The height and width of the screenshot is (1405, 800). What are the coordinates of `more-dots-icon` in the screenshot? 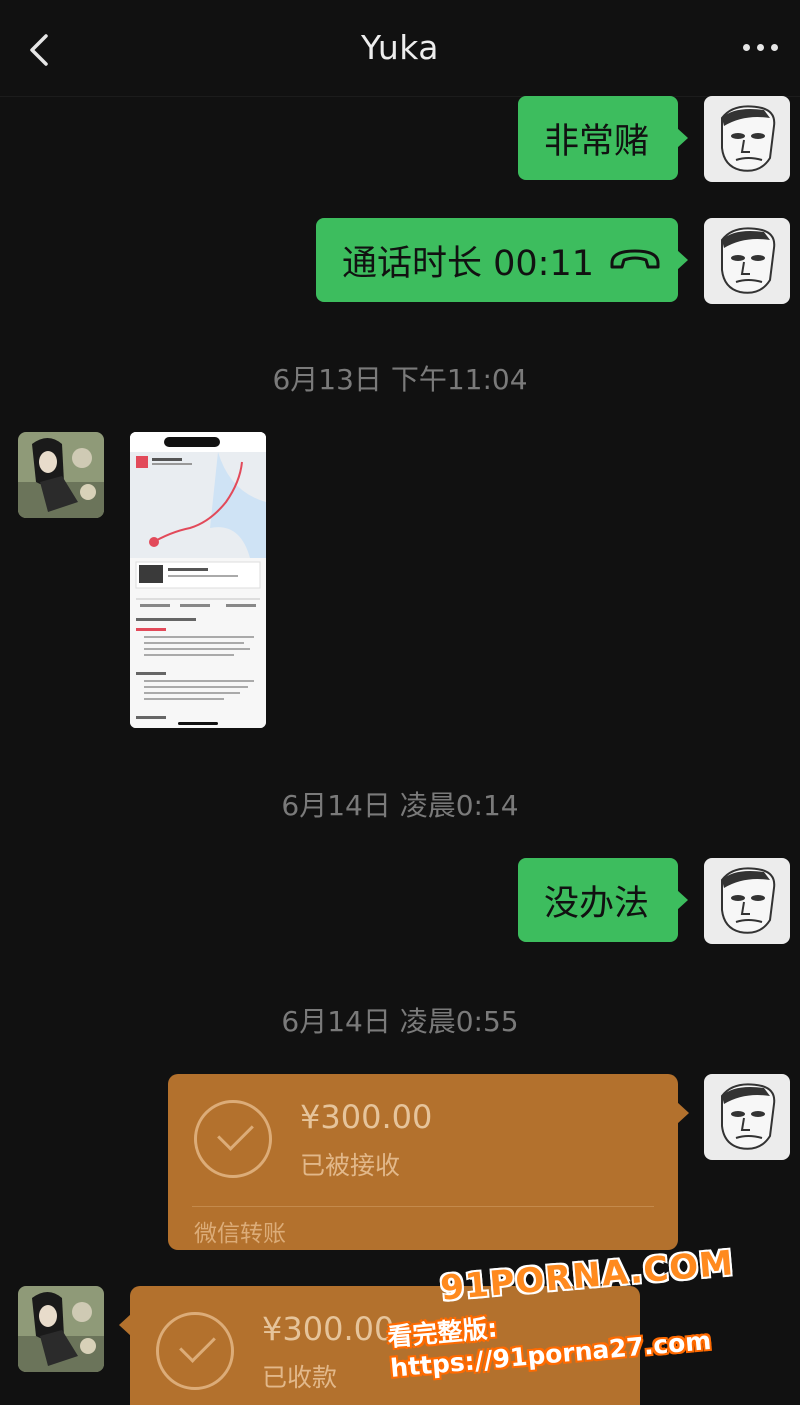 It's located at (746, 47).